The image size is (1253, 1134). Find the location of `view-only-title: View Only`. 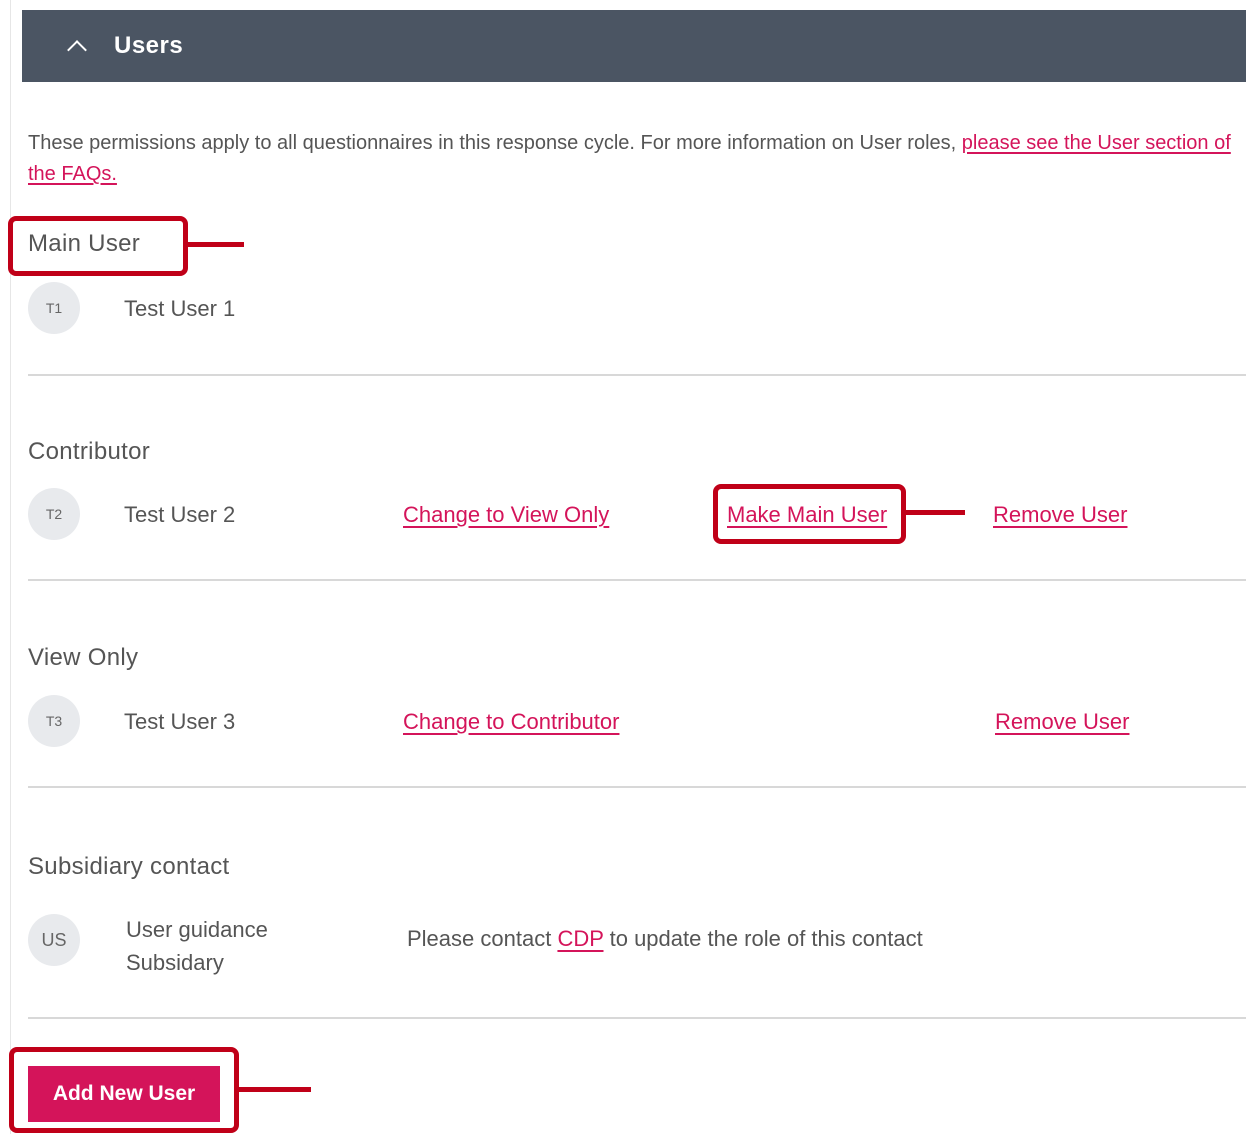

view-only-title: View Only is located at coordinates (83, 657).